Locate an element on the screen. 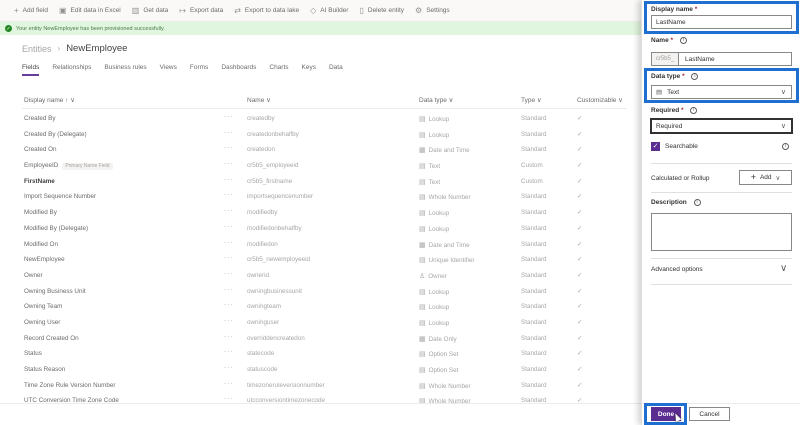 Image resolution: width=800 pixels, height=425 pixels. cell-data-type: ▤ Unique Identifier is located at coordinates (446, 260).